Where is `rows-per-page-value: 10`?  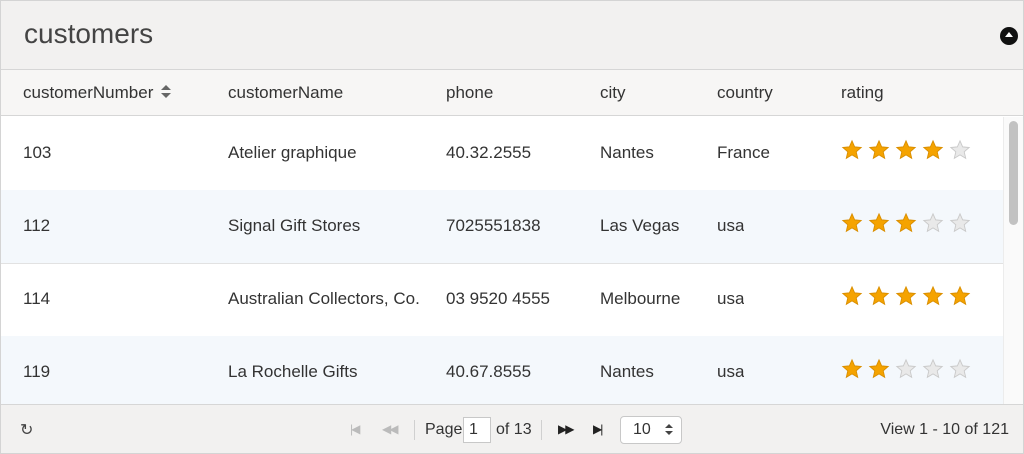 rows-per-page-value: 10 is located at coordinates (642, 429).